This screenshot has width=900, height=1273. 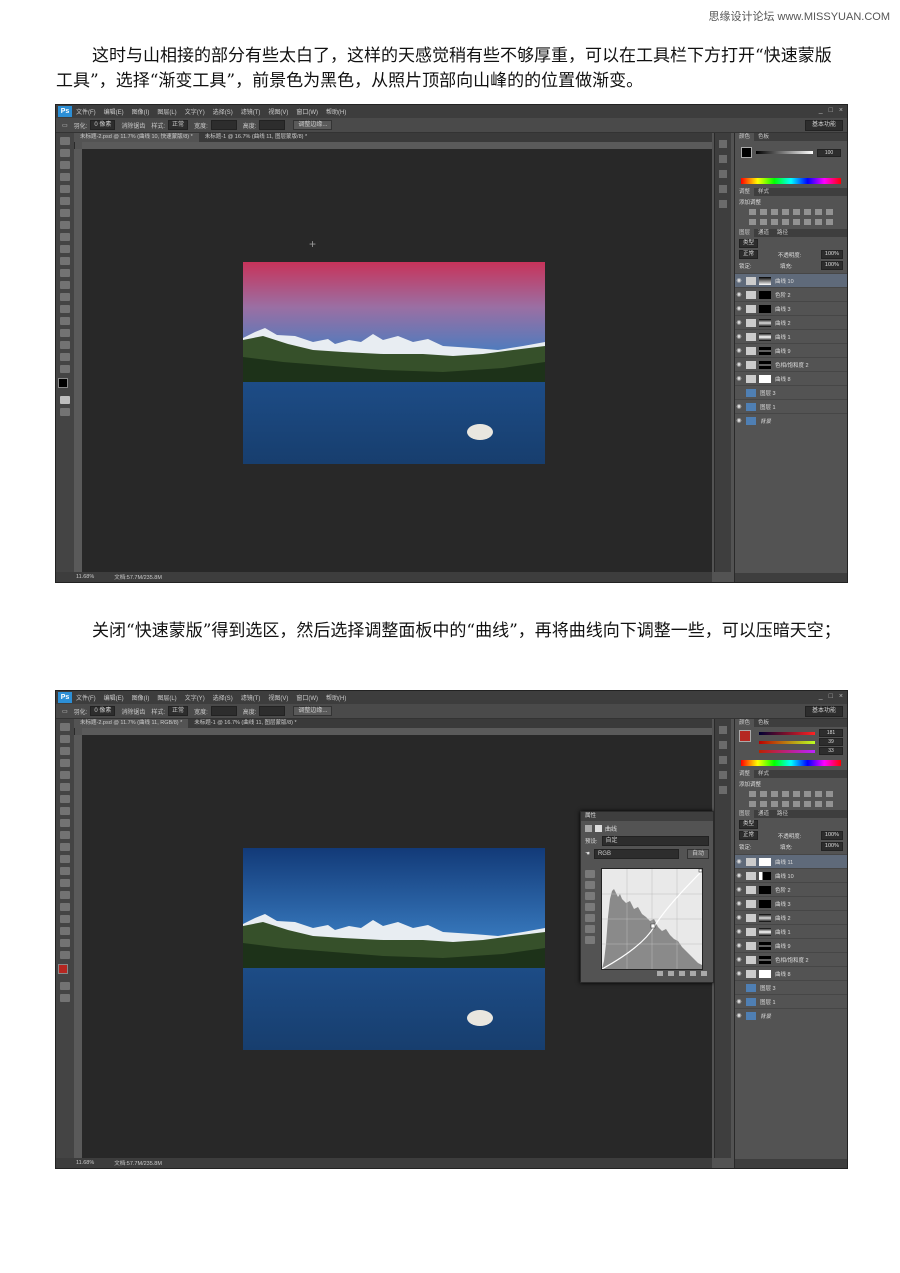 What do you see at coordinates (394, 949) in the screenshot?
I see `landscape-photo` at bounding box center [394, 949].